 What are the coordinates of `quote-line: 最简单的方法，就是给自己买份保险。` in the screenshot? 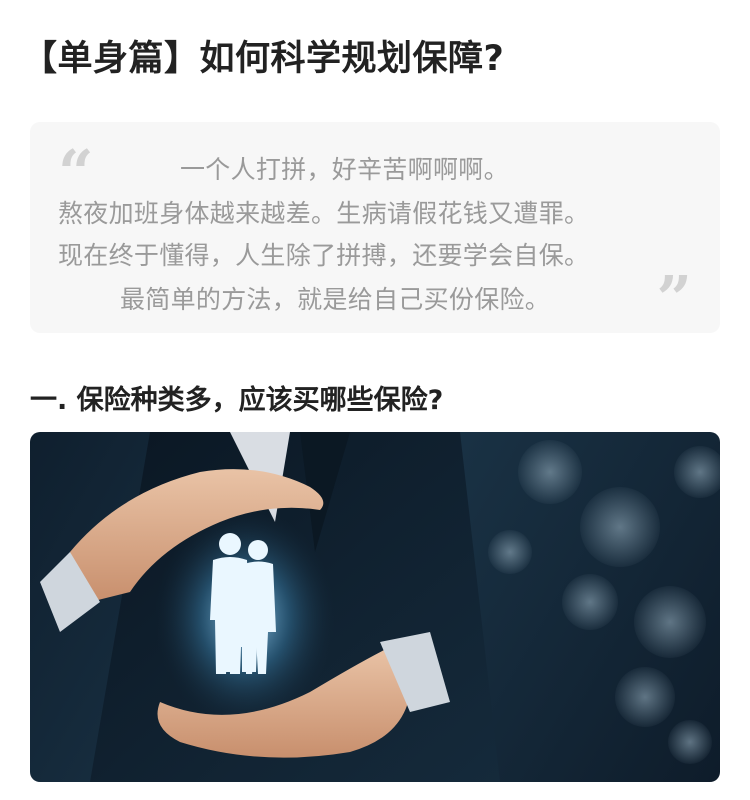 It's located at (335, 299).